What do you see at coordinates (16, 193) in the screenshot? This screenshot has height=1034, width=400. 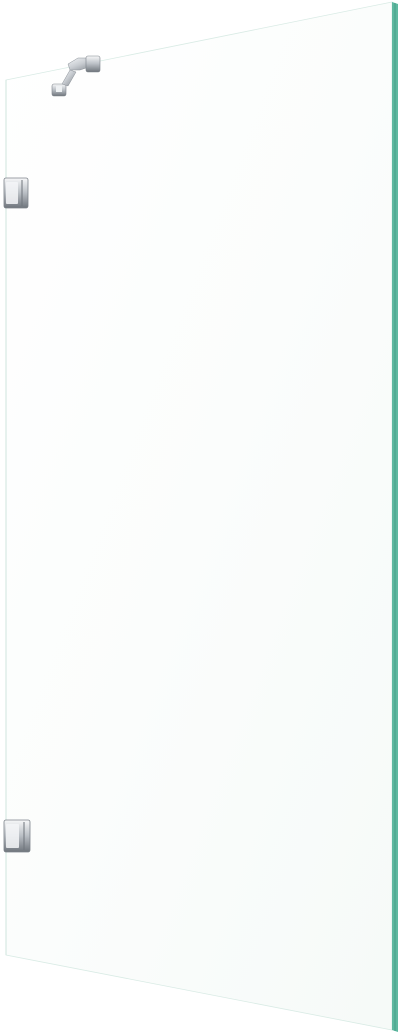 I see `upper-wall-clamp` at bounding box center [16, 193].